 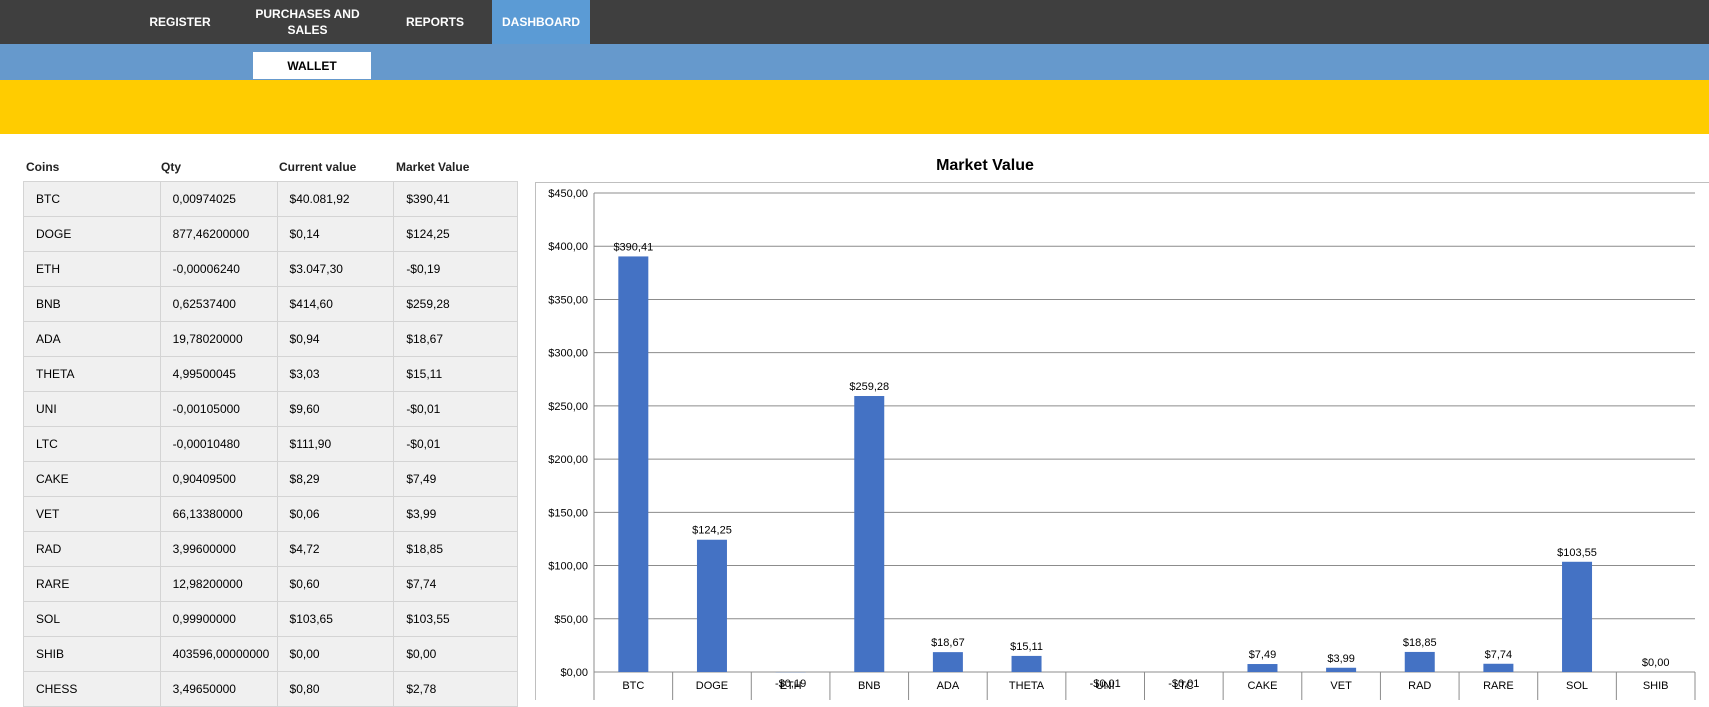 I want to click on y-tick-label: $250,00, so click(x=568, y=407).